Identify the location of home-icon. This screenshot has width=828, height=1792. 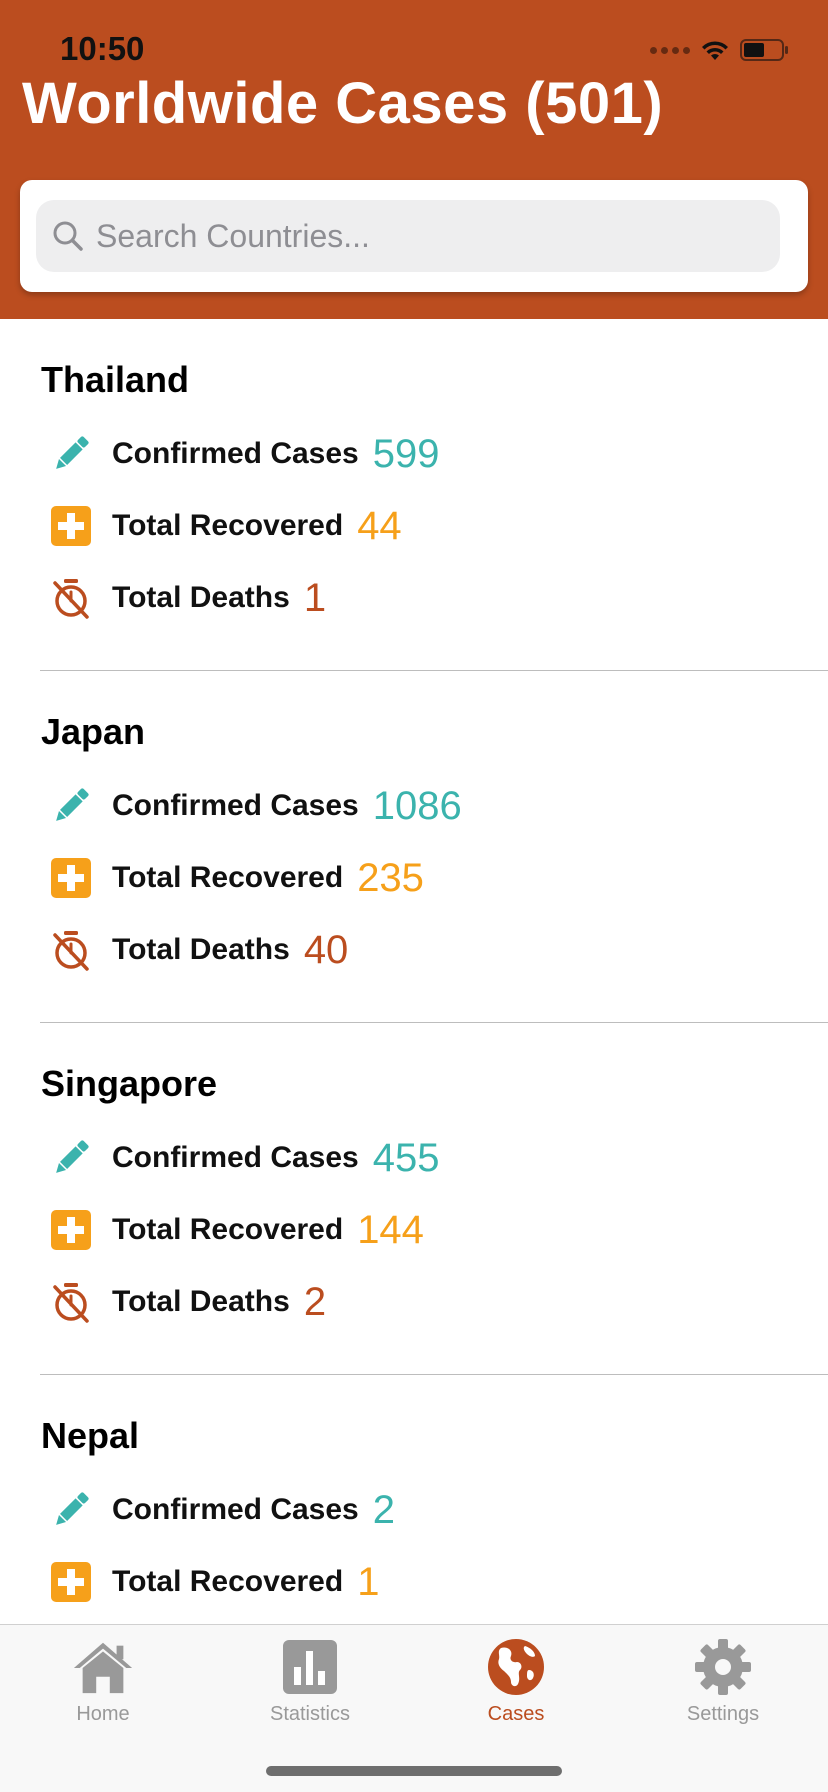
(103, 1667).